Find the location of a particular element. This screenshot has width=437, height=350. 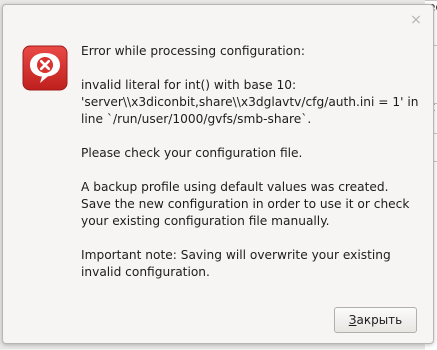

close-button: Закрыть is located at coordinates (375, 320).